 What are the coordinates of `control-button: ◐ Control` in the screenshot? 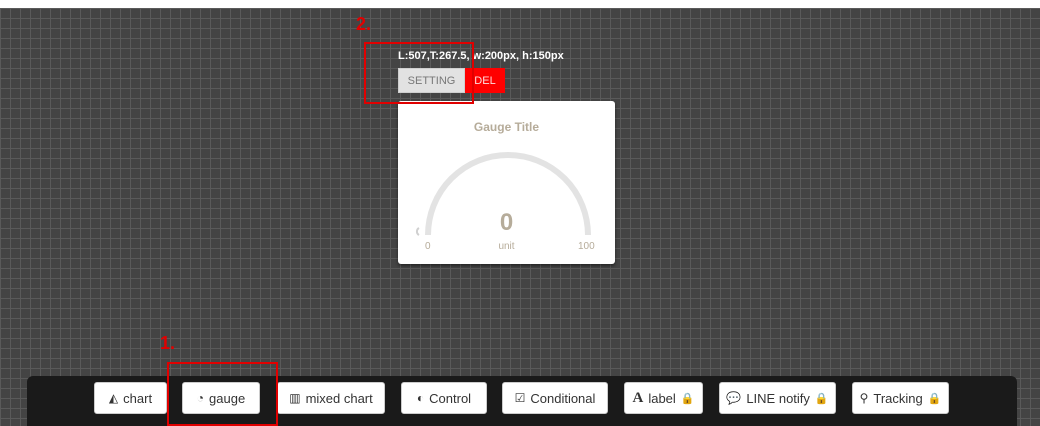 It's located at (444, 398).